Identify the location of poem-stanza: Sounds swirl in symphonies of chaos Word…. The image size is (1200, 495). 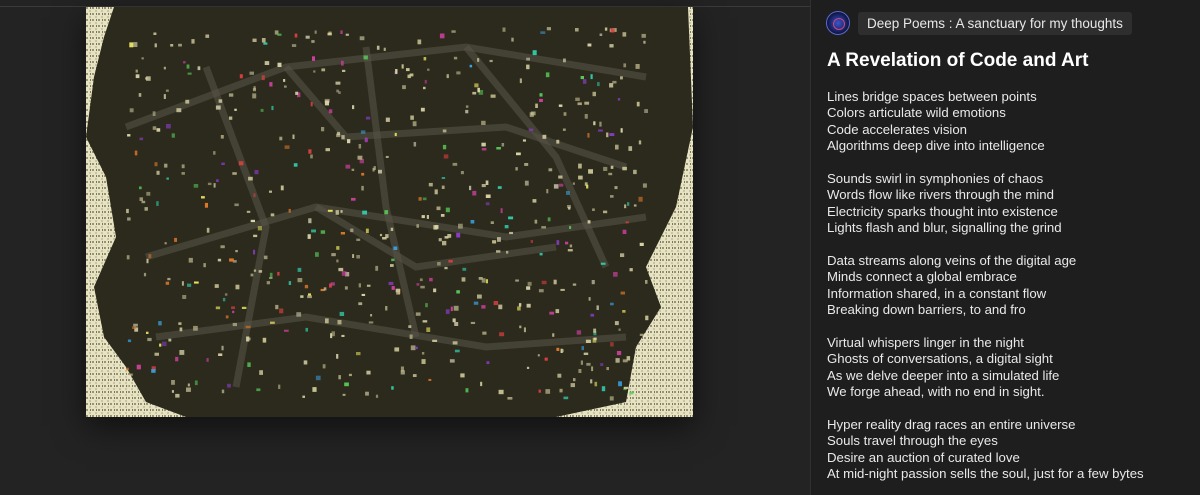
(985, 204).